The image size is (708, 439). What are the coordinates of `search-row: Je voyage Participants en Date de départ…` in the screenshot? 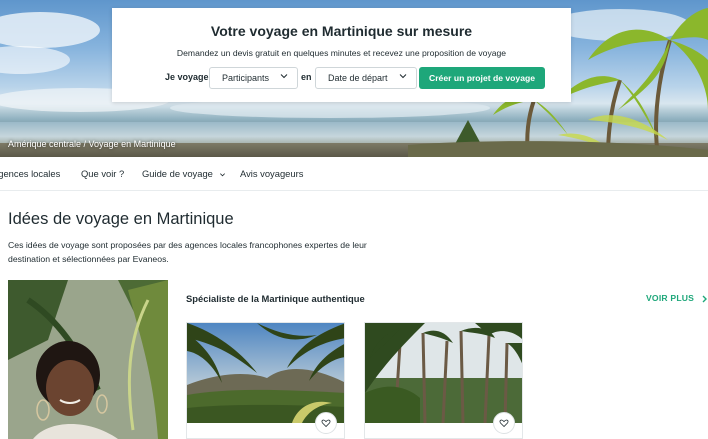 It's located at (341, 78).